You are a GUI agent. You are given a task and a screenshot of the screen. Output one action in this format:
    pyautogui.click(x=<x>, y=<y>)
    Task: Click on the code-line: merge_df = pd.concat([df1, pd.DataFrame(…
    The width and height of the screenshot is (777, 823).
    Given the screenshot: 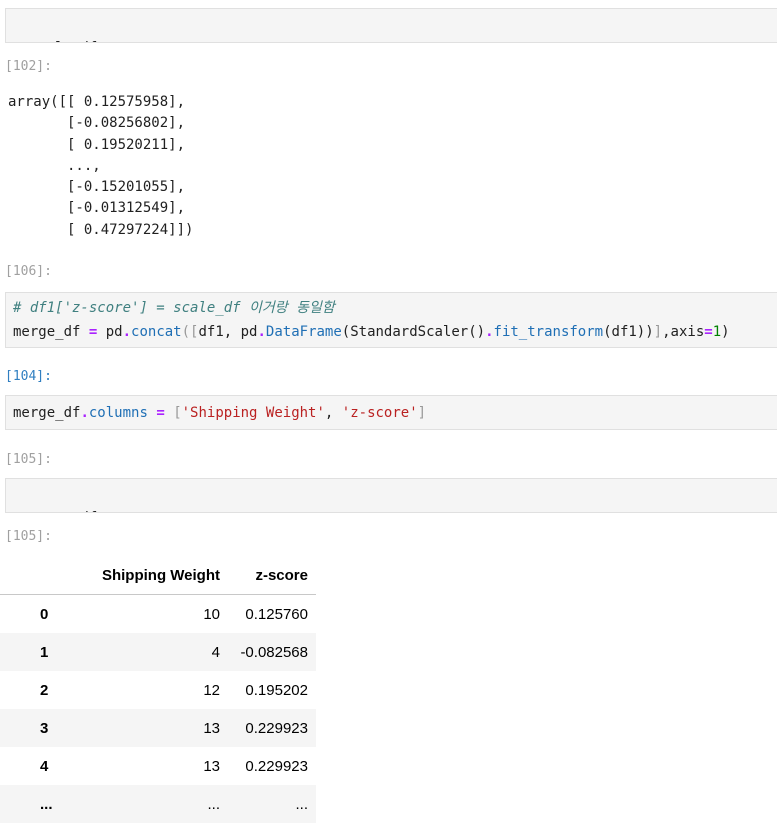 What is the action you would take?
    pyautogui.click(x=371, y=332)
    